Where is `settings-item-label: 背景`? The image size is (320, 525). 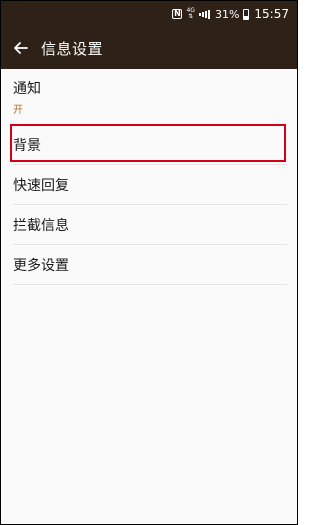
settings-item-label: 背景 is located at coordinates (27, 145).